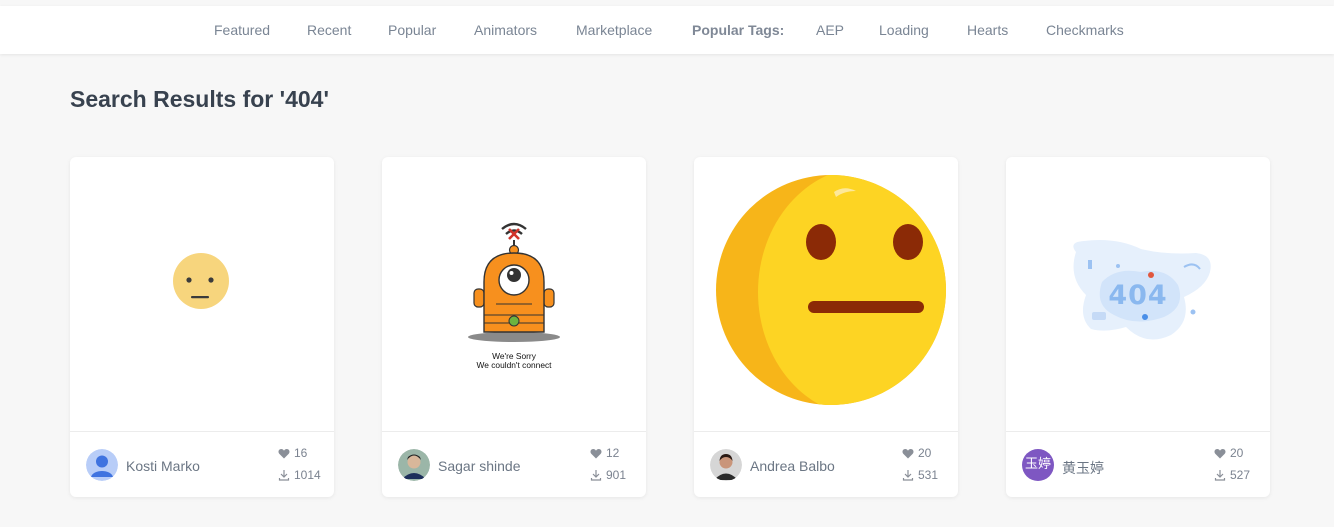 The height and width of the screenshot is (527, 1334). Describe the element at coordinates (616, 475) in the screenshot. I see `downloads-value: 901` at that location.